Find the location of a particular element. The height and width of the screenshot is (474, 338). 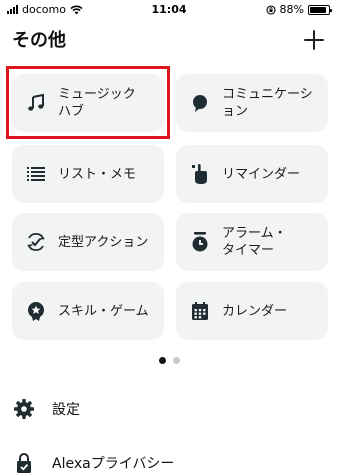

plus-icon is located at coordinates (314, 40).